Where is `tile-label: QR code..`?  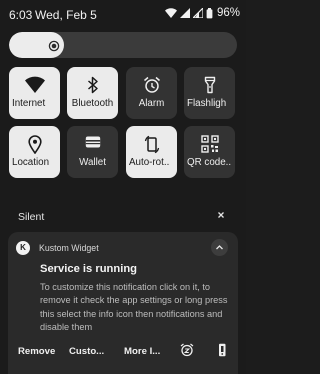
tile-label: QR code.. is located at coordinates (209, 162).